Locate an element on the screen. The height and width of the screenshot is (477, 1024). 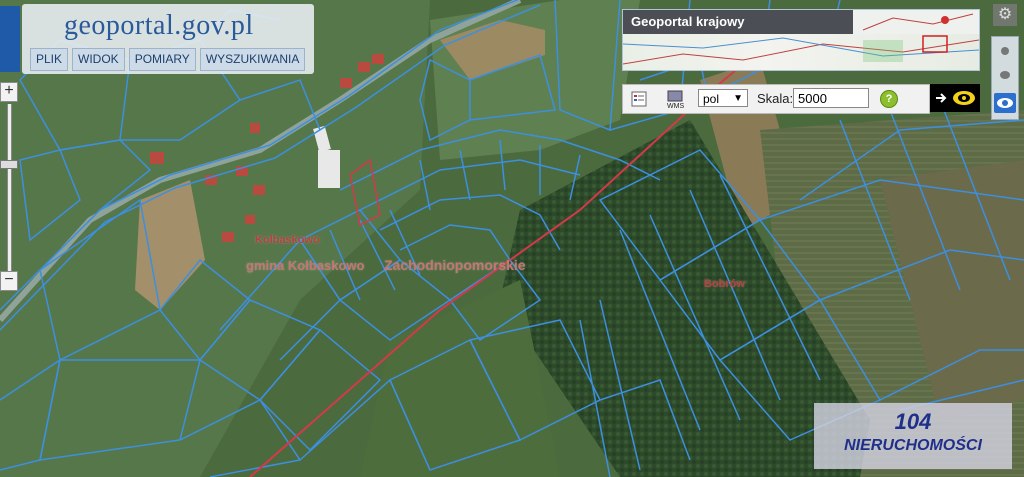
eye-medium-icon is located at coordinates (1005, 75).